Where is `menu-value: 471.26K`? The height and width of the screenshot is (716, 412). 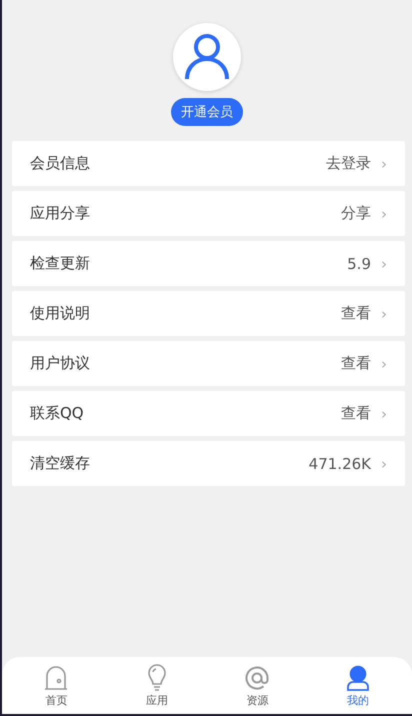
menu-value: 471.26K is located at coordinates (339, 463).